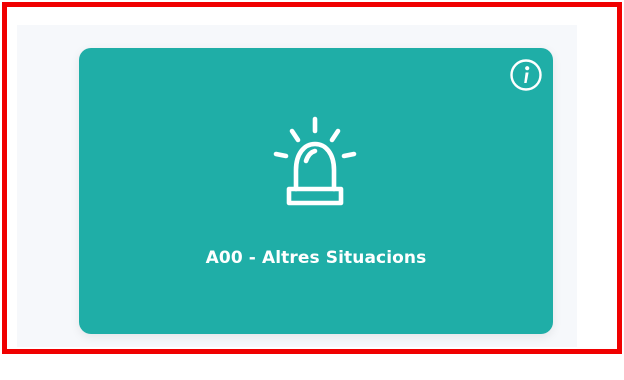 The image size is (624, 380). What do you see at coordinates (526, 75) in the screenshot?
I see `info-icon` at bounding box center [526, 75].